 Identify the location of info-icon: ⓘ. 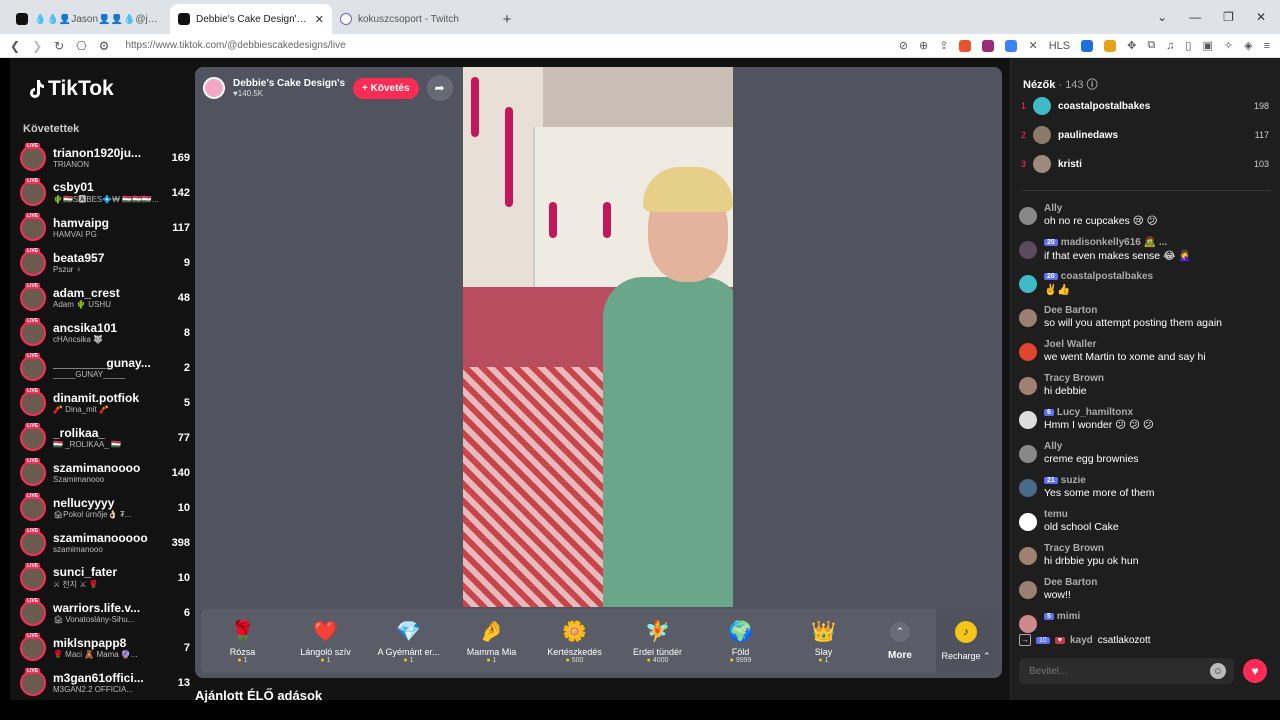
(1092, 85).